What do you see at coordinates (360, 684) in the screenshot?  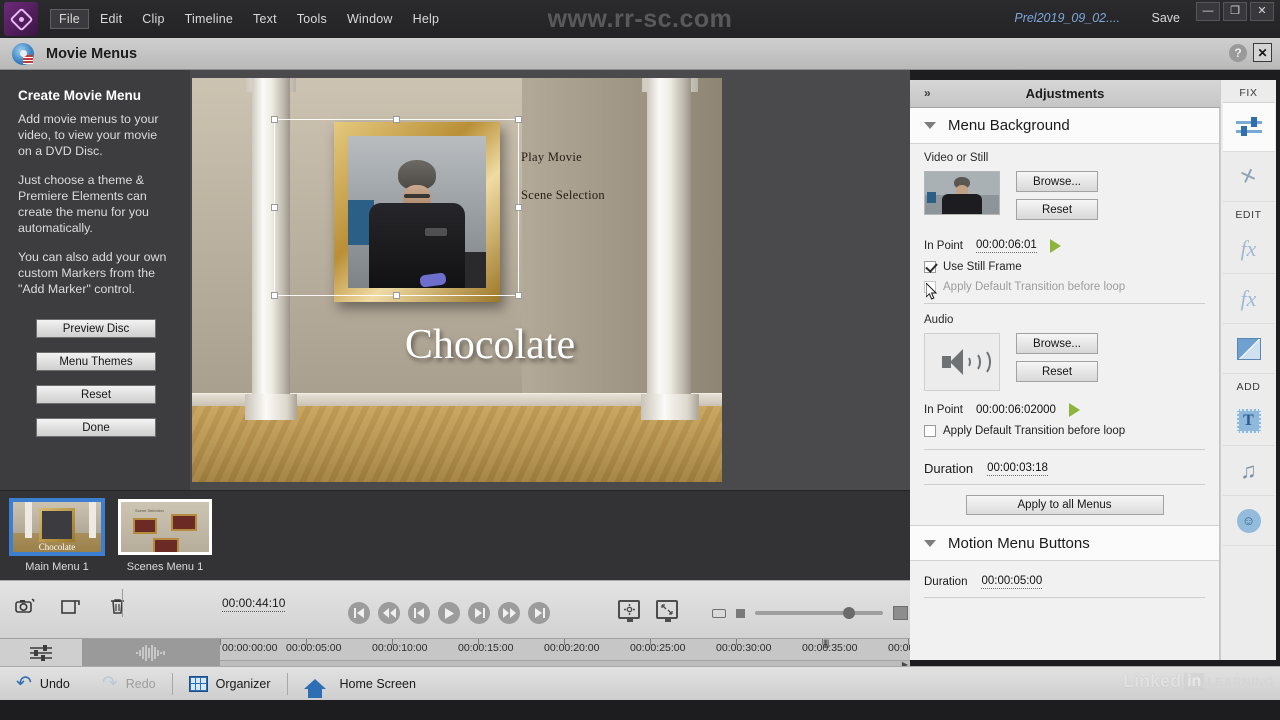 I see `home-screen-button: Home Screen` at bounding box center [360, 684].